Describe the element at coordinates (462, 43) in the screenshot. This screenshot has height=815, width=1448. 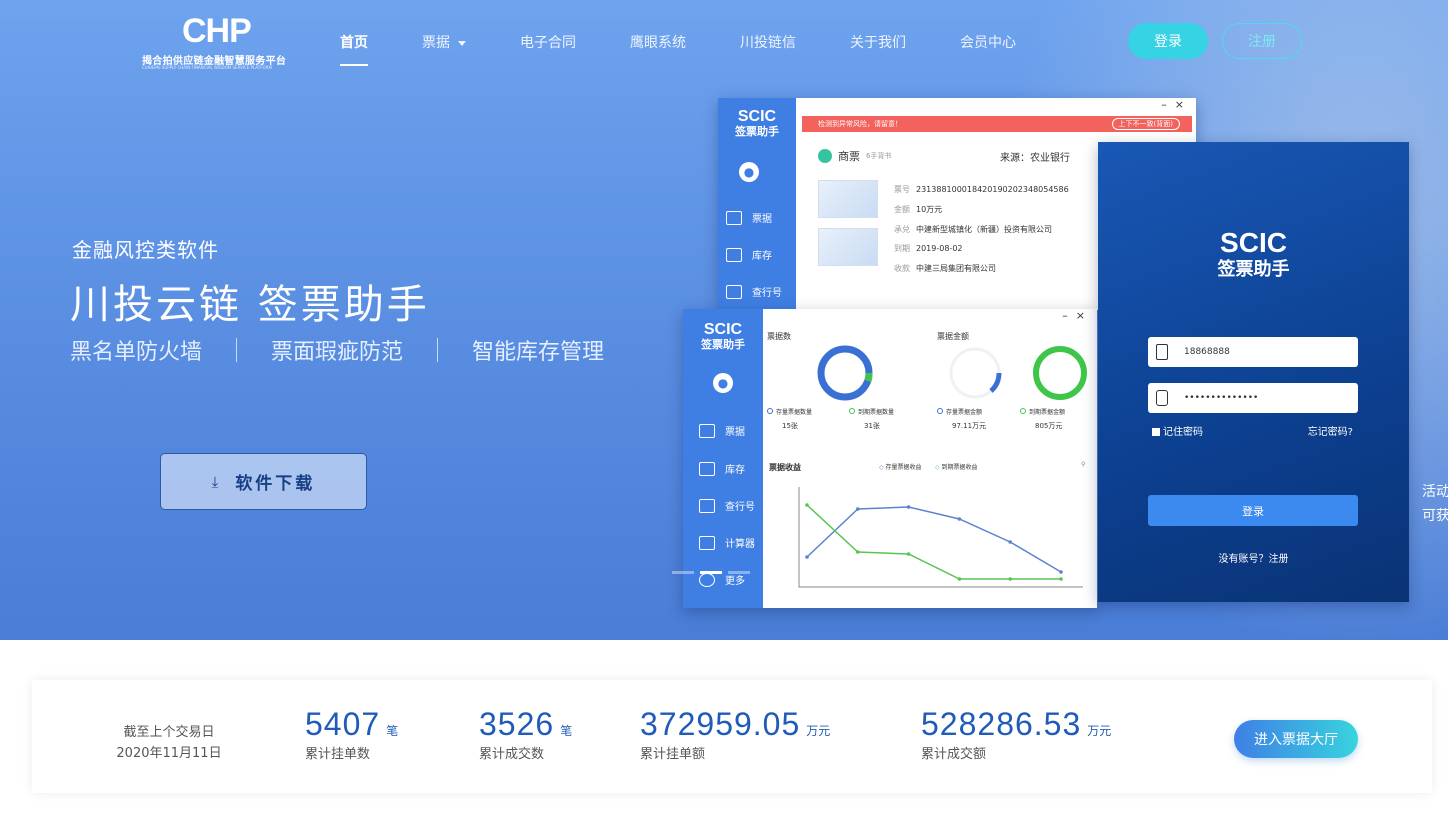
I see `chevron-down-icon` at that location.